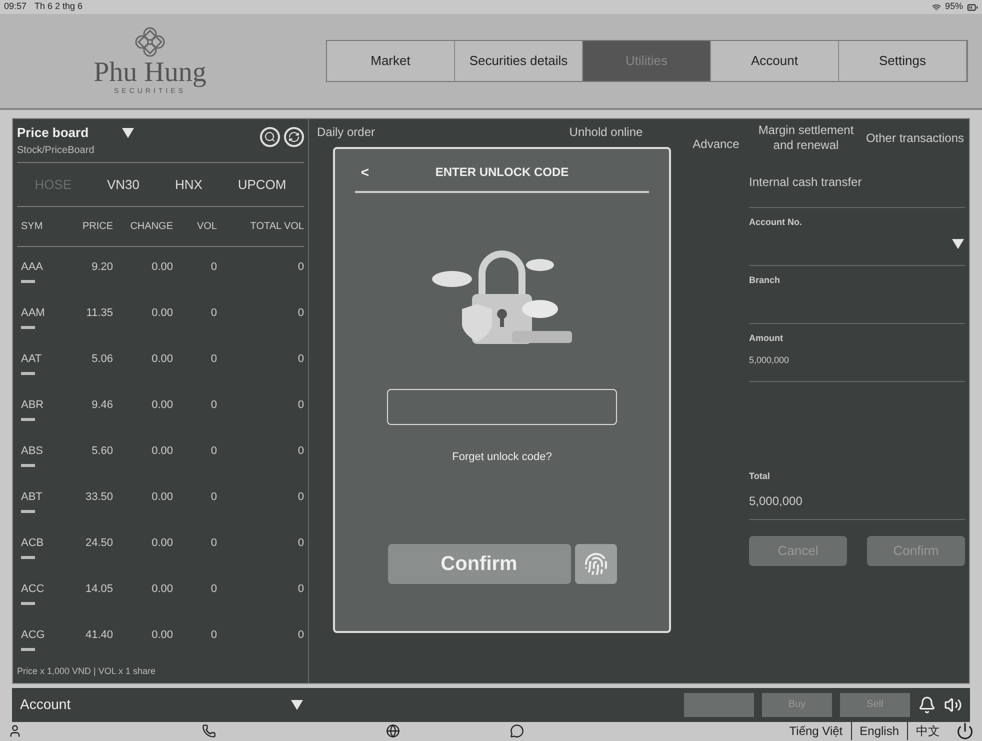 The image size is (982, 741). I want to click on back-button: <, so click(365, 172).